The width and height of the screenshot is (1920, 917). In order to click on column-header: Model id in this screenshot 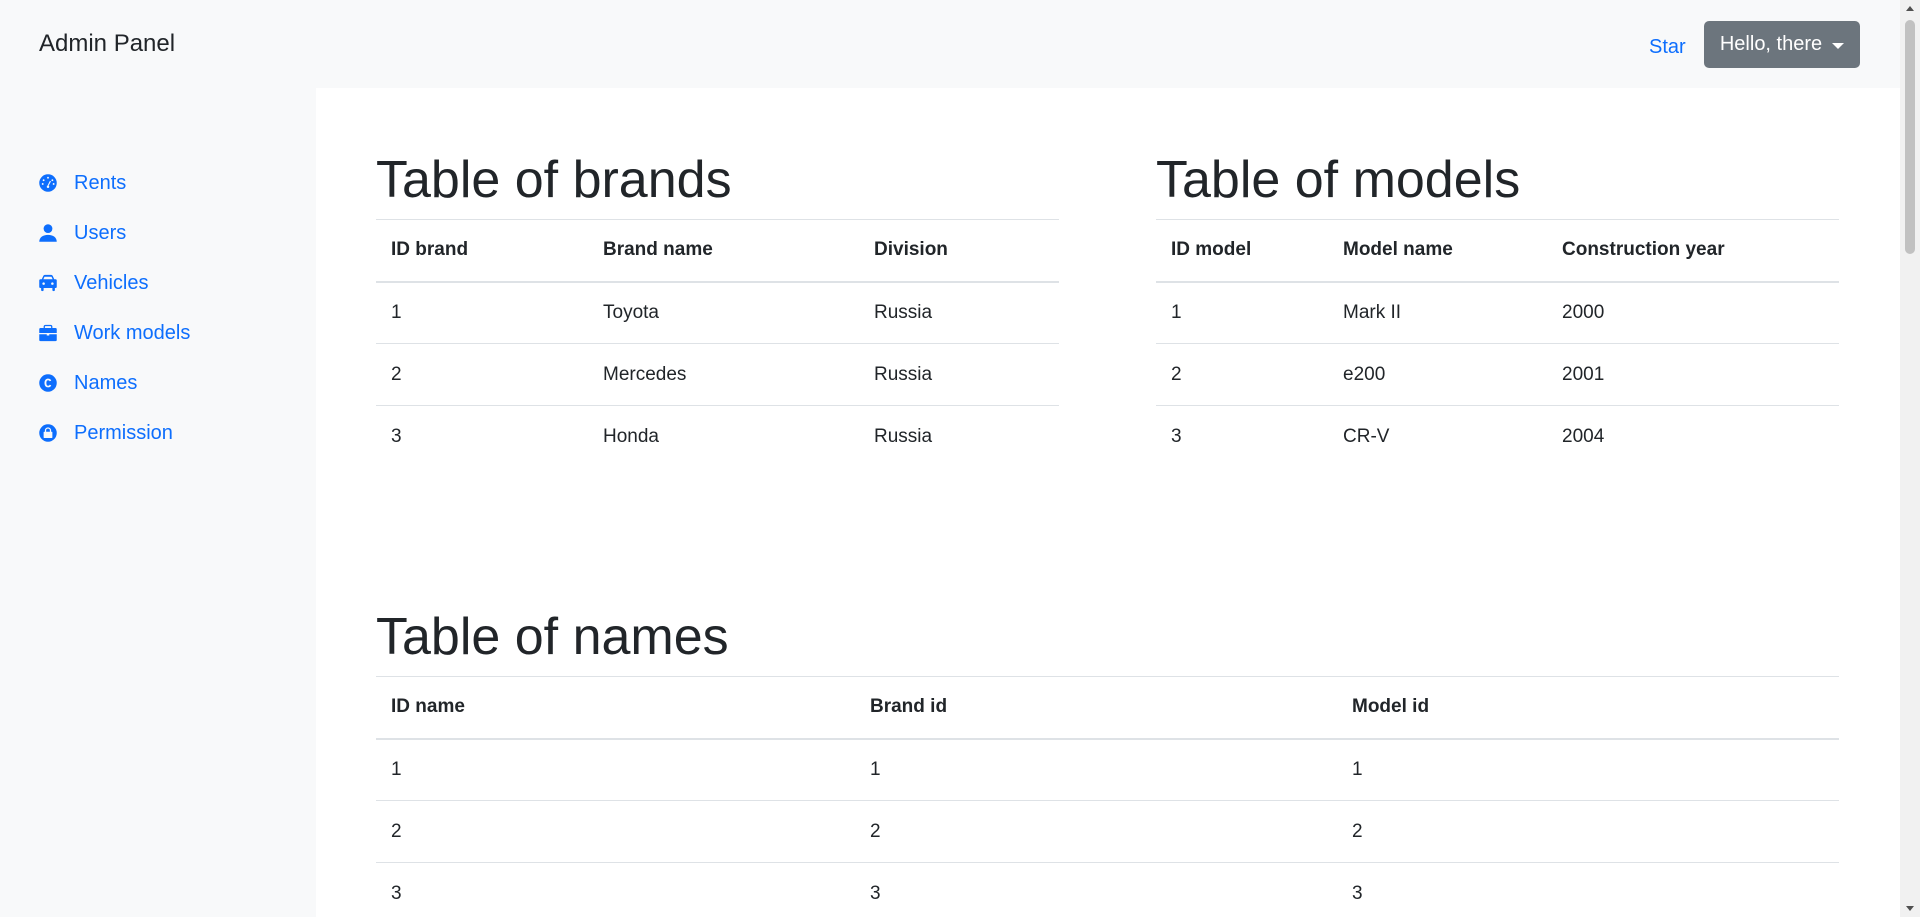, I will do `click(1588, 708)`.